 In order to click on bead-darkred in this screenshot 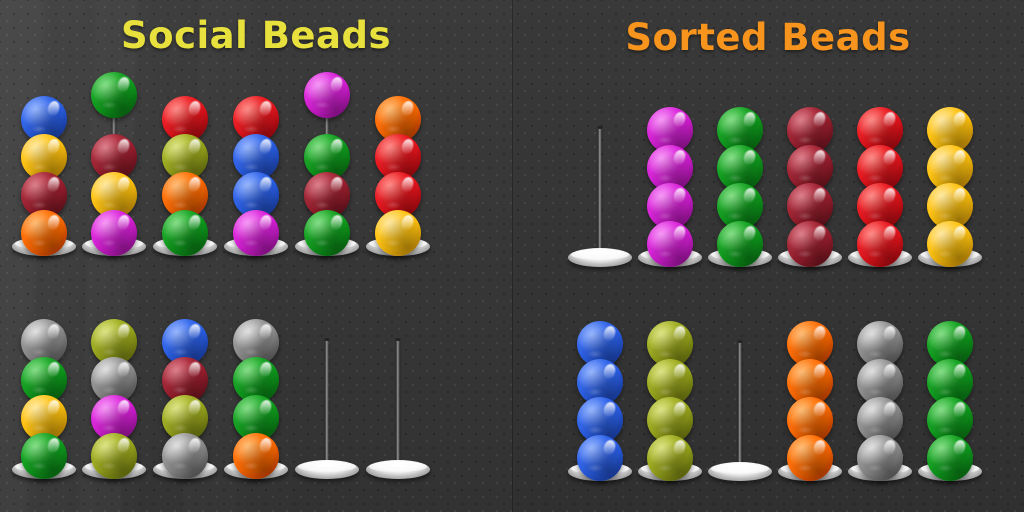, I will do `click(810, 244)`.